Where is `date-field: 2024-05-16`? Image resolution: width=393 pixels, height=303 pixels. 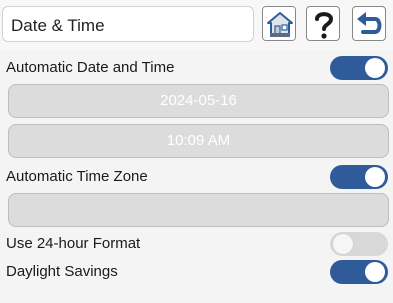
date-field: 2024-05-16 is located at coordinates (198, 101).